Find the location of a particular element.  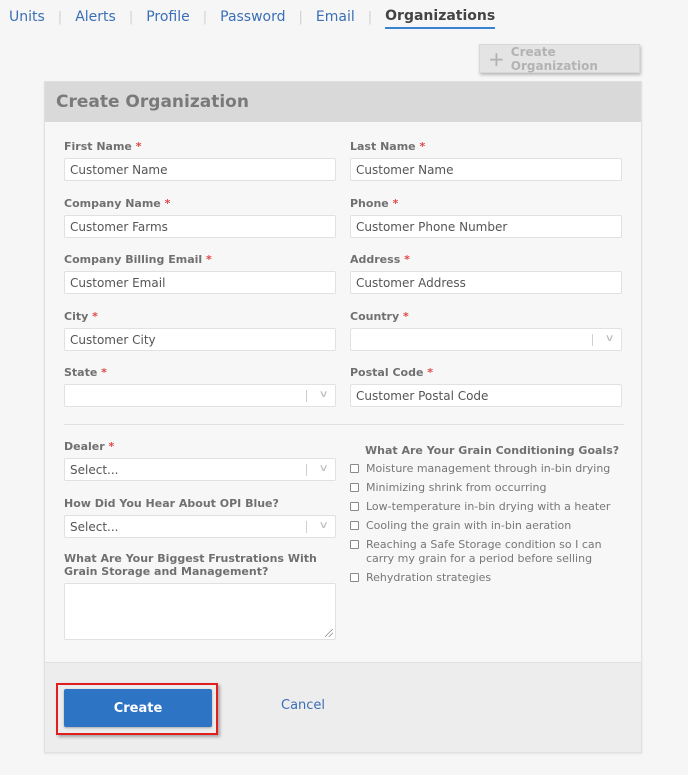

form-header: Create Organization is located at coordinates (343, 102).